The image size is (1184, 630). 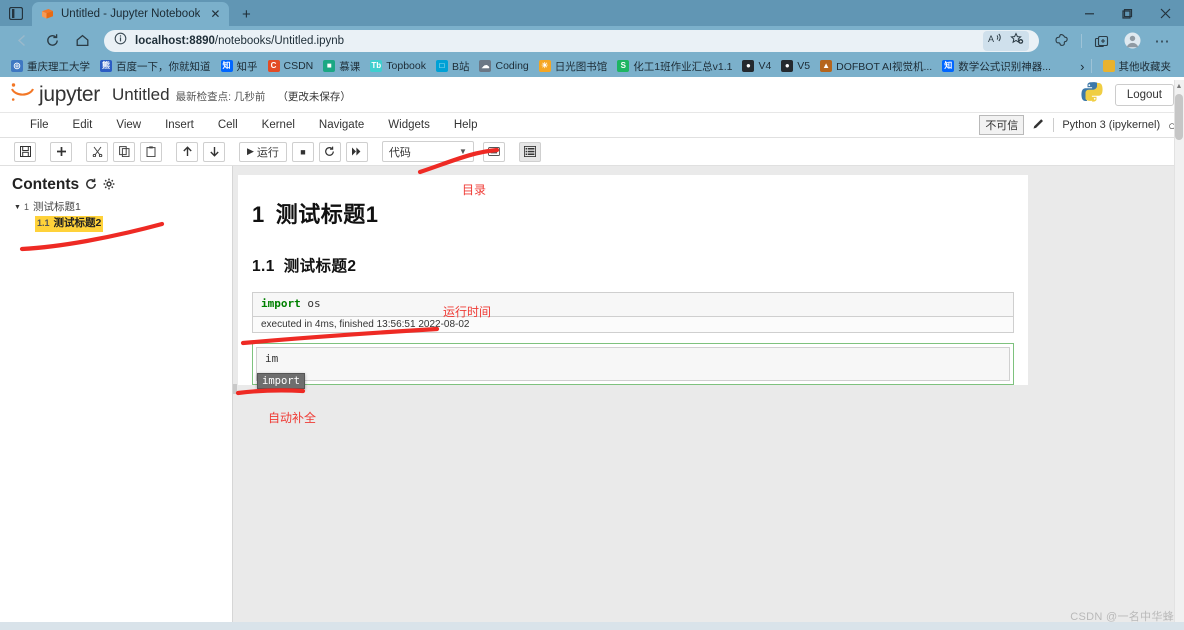 What do you see at coordinates (1089, 13) in the screenshot?
I see `minimize-icon` at bounding box center [1089, 13].